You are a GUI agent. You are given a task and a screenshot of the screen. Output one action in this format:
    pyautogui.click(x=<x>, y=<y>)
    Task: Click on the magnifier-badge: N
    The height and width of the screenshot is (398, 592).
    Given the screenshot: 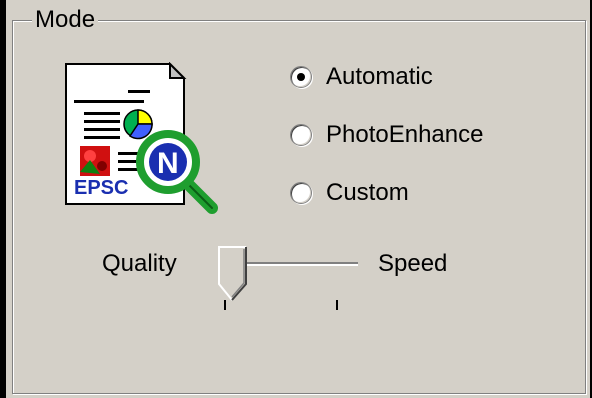 What is the action you would take?
    pyautogui.click(x=168, y=163)
    